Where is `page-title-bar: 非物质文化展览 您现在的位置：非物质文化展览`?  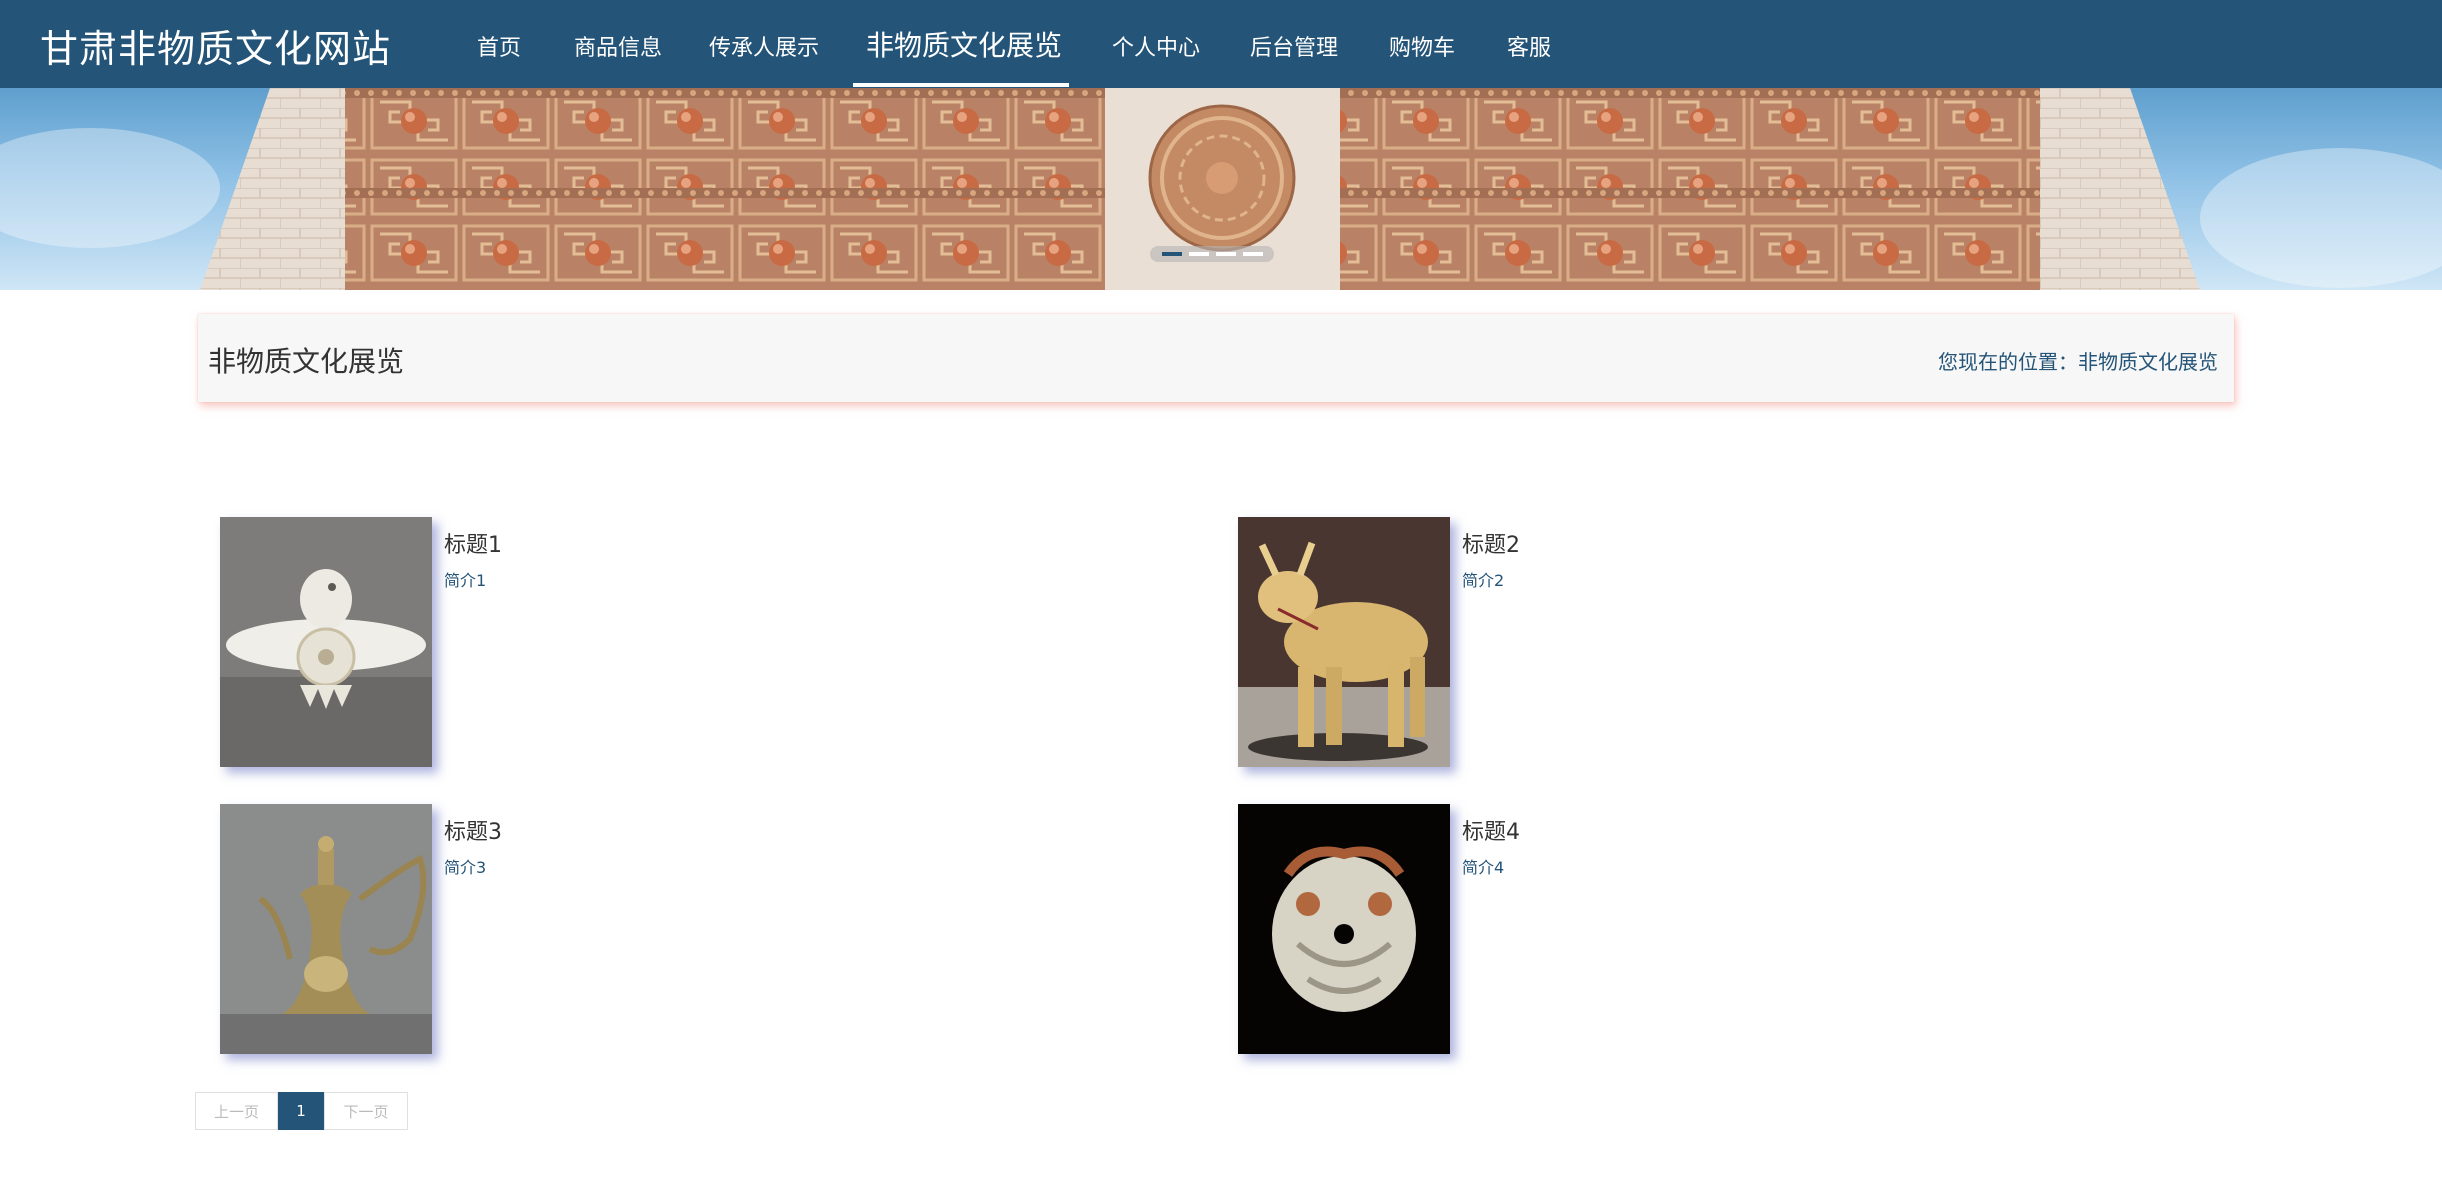
page-title-bar: 非物质文化展览 您现在的位置：非物质文化展览 is located at coordinates (1216, 358).